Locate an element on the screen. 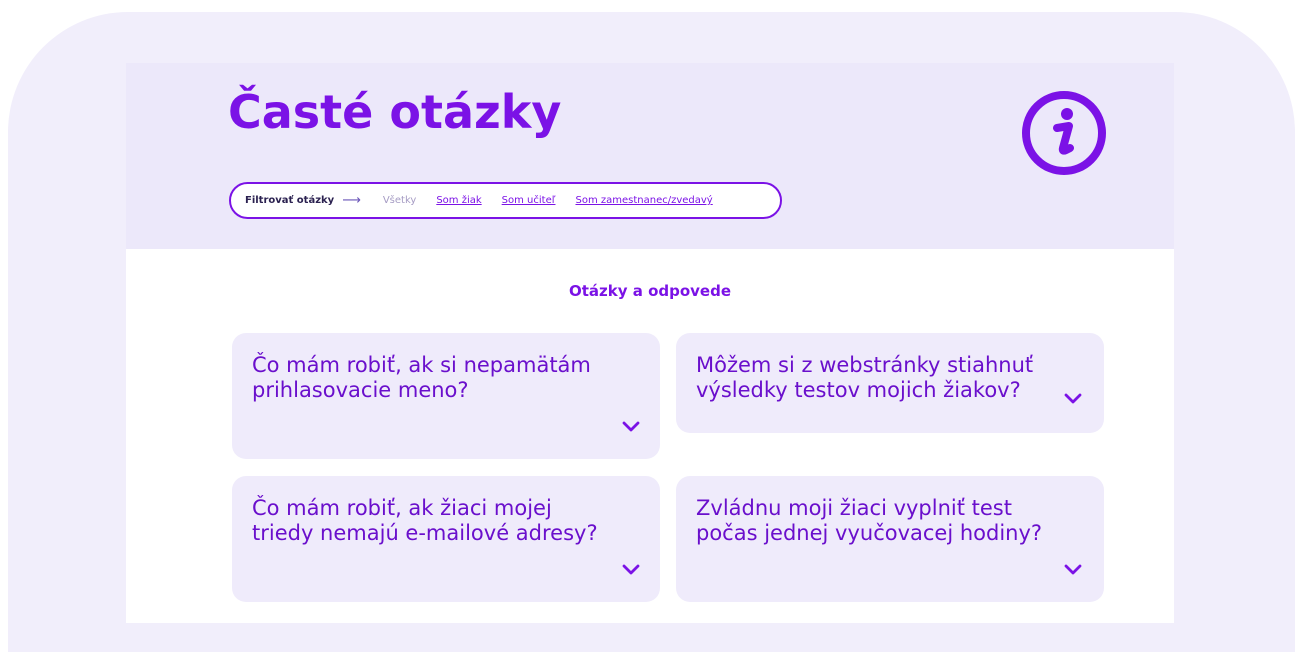 This screenshot has width=1303, height=652. section-title: Otázky a odpovede is located at coordinates (650, 291).